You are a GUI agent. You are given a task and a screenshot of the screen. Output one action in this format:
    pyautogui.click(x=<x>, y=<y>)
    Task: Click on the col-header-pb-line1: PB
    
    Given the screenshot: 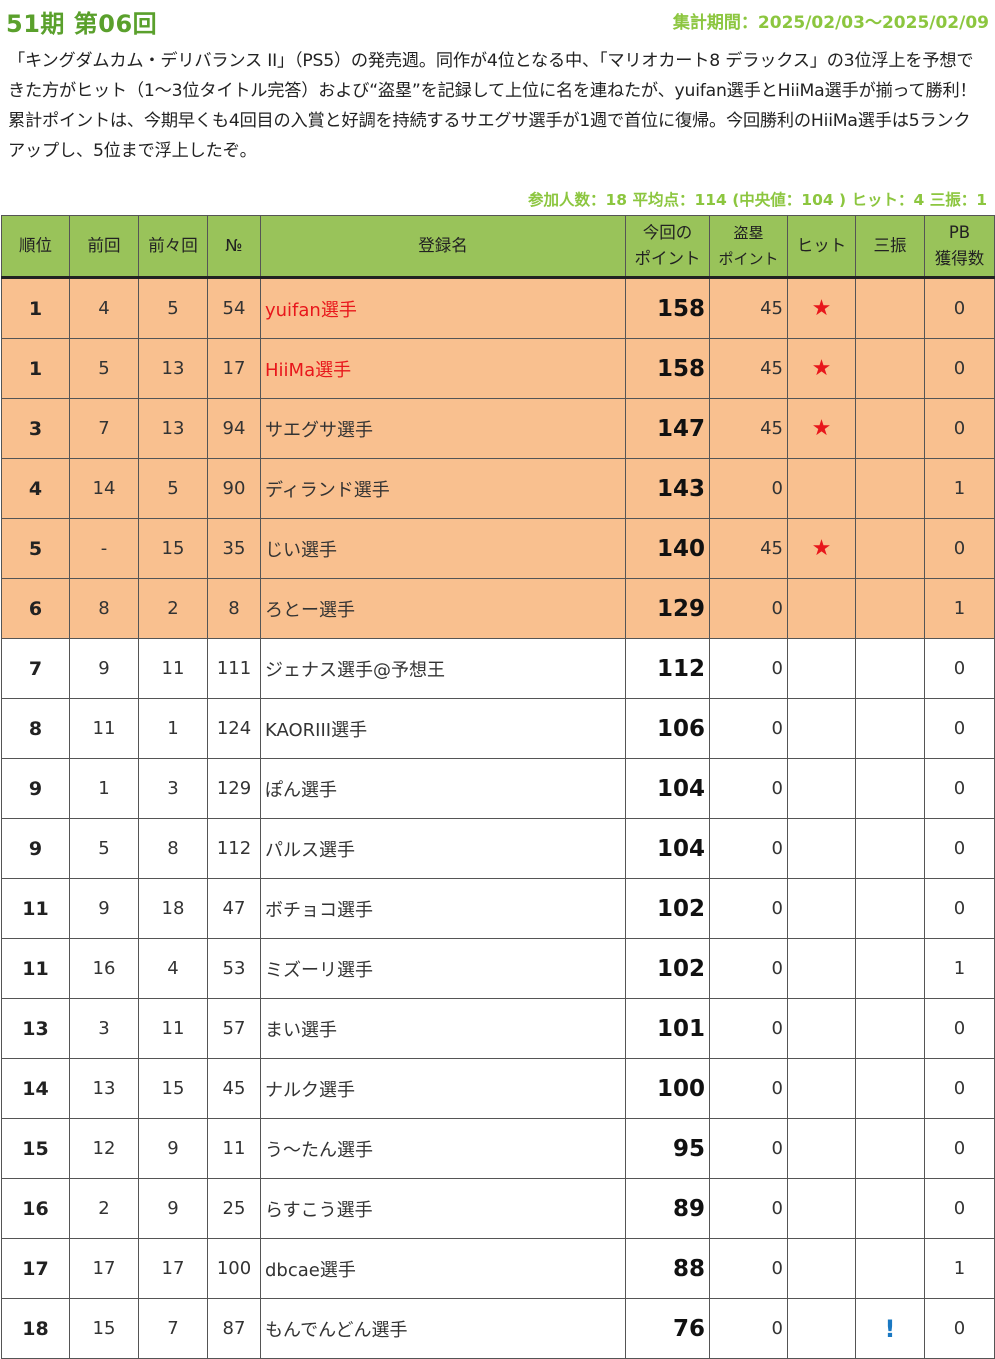 What is the action you would take?
    pyautogui.click(x=959, y=232)
    